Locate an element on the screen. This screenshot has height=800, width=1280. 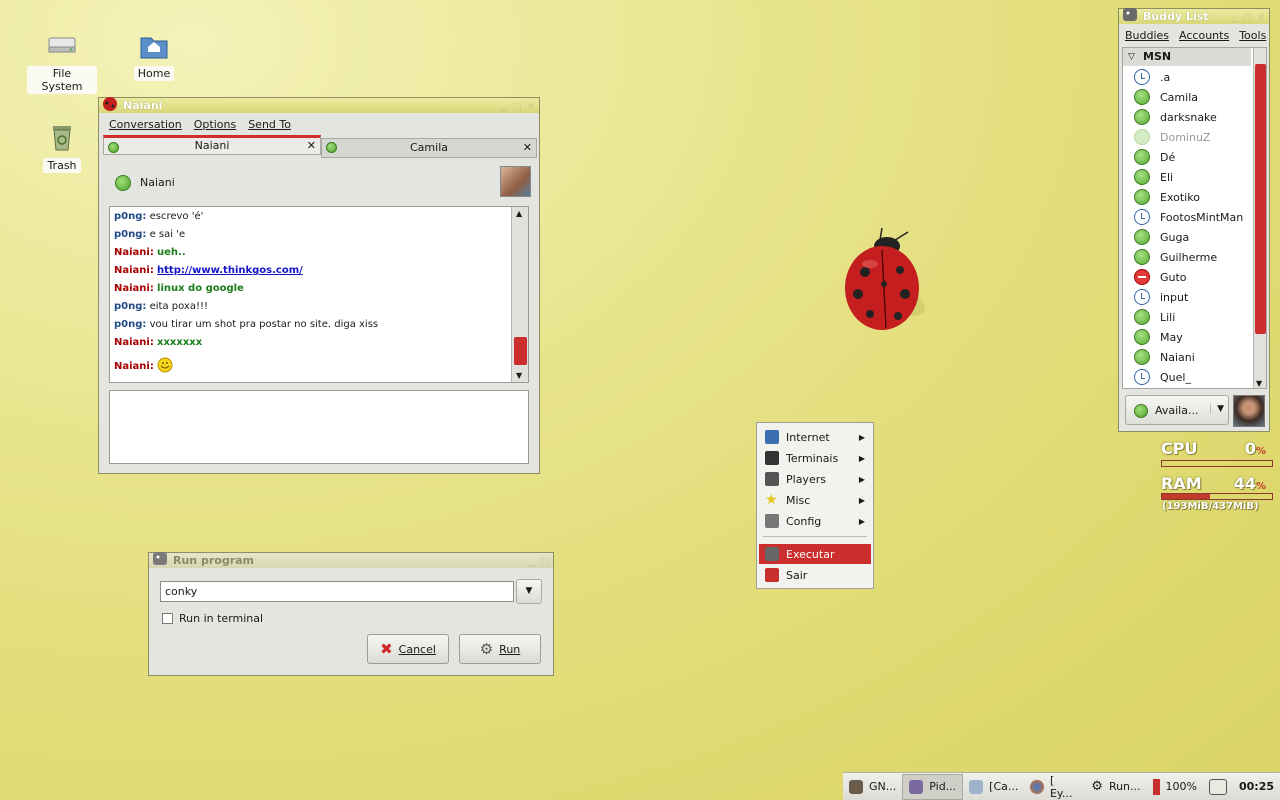
history-dropdown-button: ▼ is located at coordinates (529, 591).